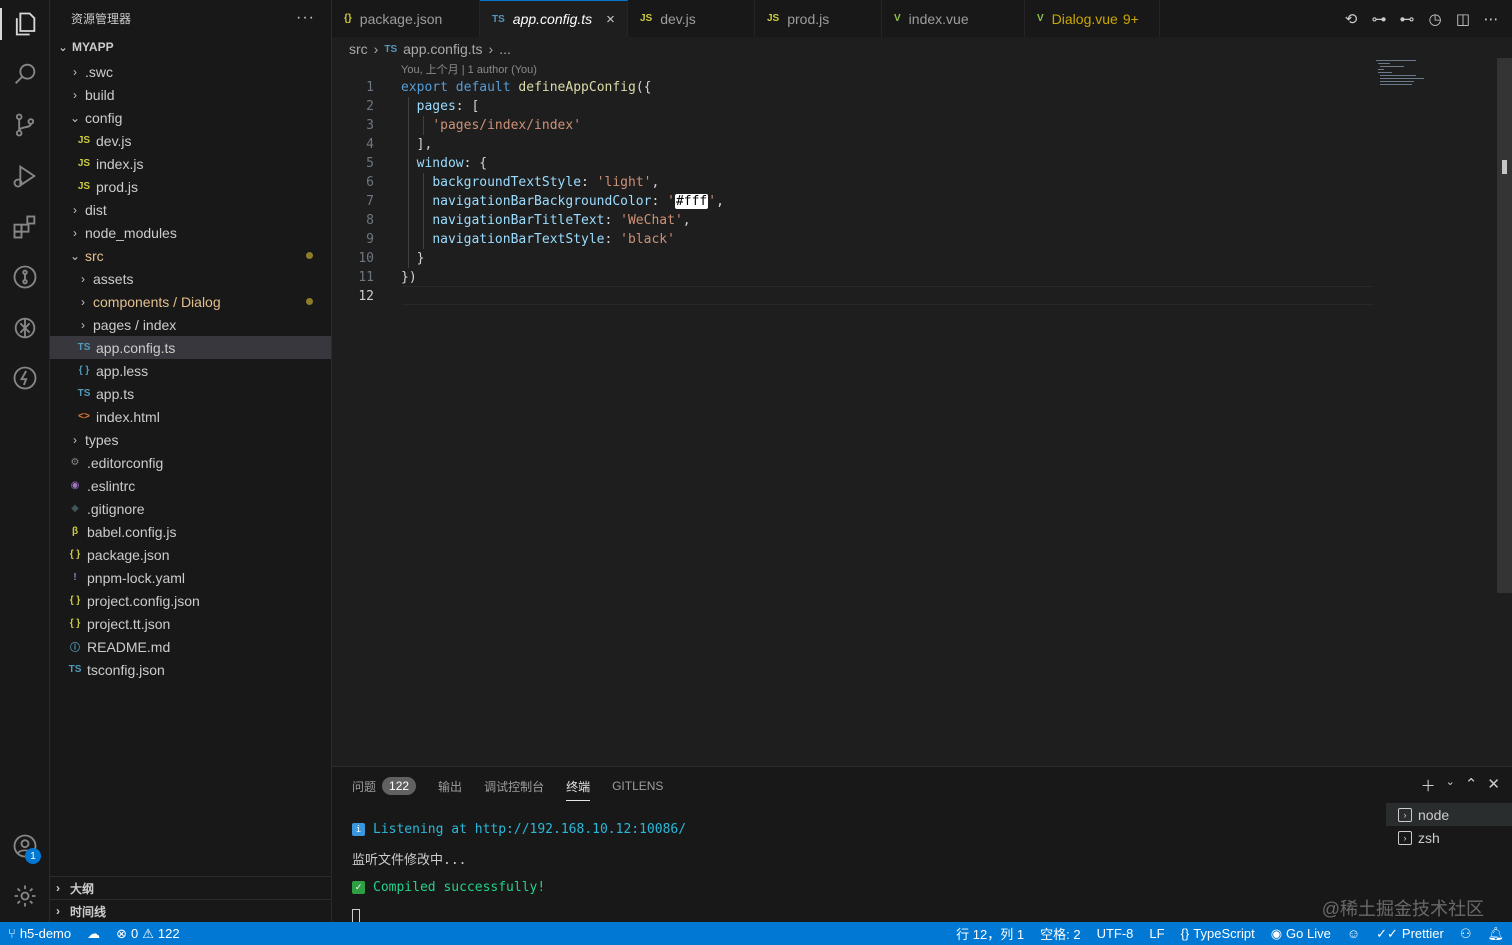 This screenshot has width=1512, height=945. Describe the element at coordinates (190, 887) in the screenshot. I see `outline-section: › 大纲` at that location.